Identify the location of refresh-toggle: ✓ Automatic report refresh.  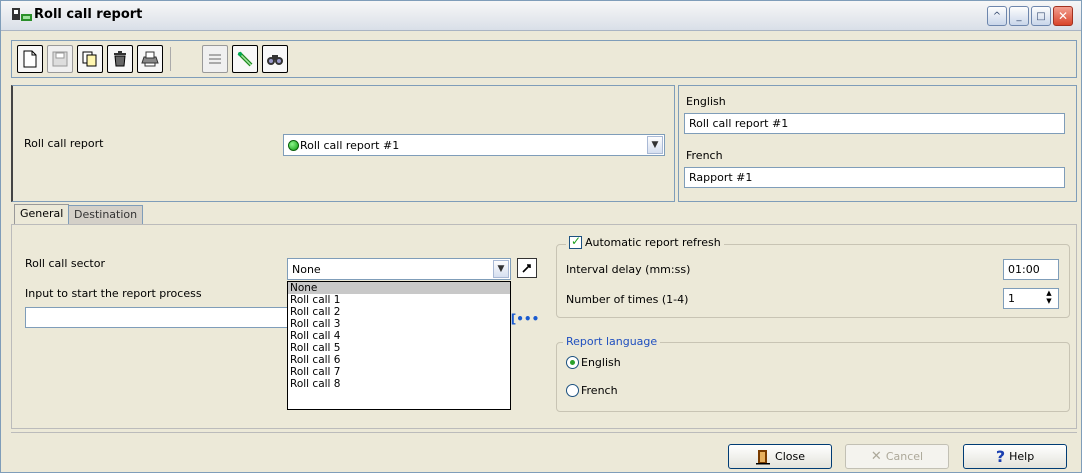
(645, 241).